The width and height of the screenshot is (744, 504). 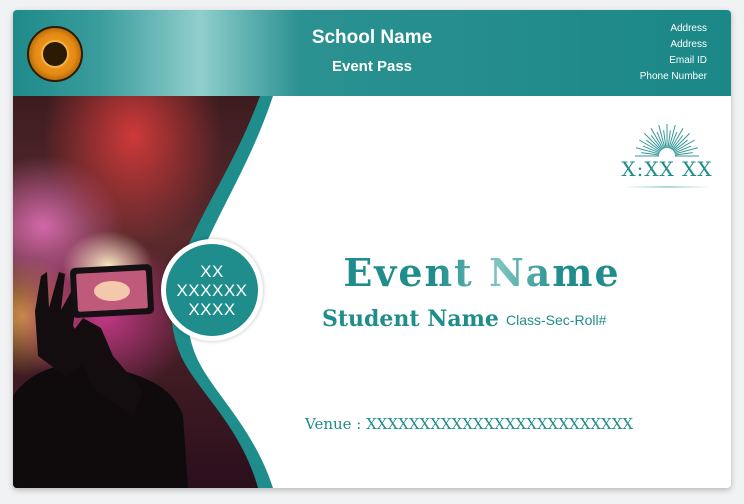 I want to click on time-block: X:XX XX, so click(x=667, y=154).